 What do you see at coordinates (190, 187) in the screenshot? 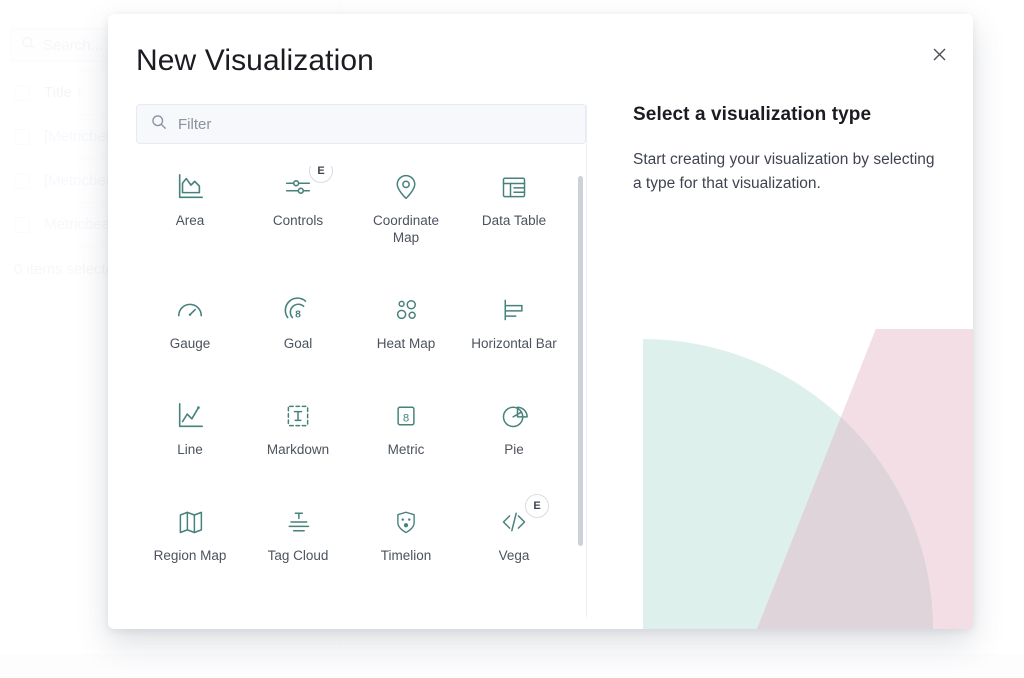
I see `area-chart-icon` at bounding box center [190, 187].